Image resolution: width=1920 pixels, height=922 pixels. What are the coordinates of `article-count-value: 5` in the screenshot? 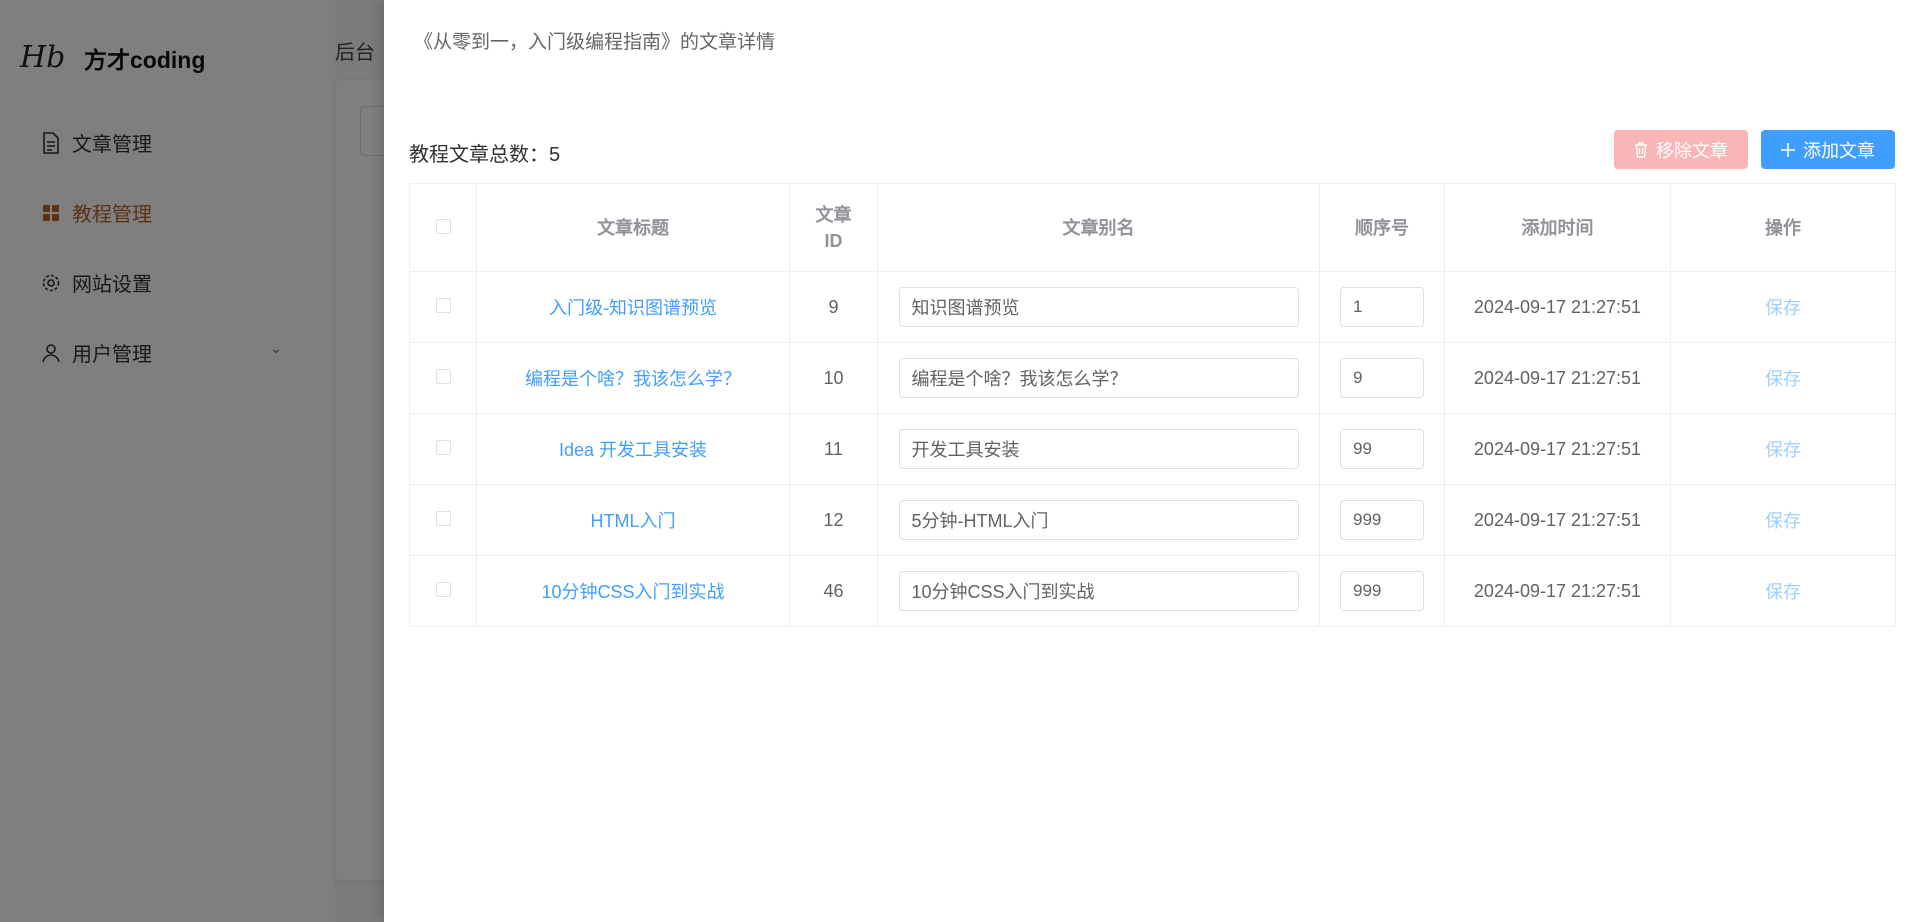 It's located at (555, 155).